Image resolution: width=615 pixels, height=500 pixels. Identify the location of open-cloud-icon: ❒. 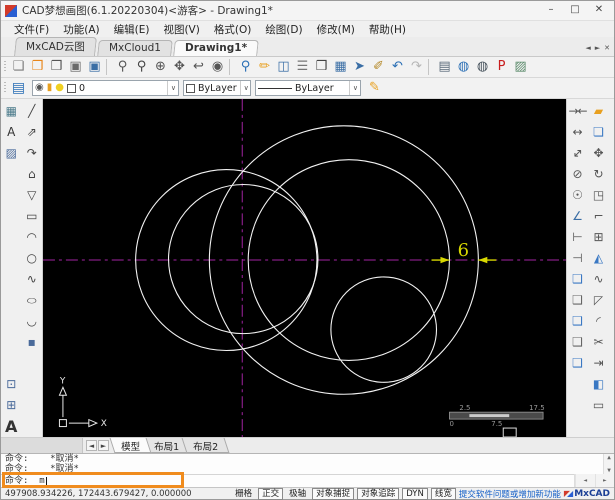
(37, 67).